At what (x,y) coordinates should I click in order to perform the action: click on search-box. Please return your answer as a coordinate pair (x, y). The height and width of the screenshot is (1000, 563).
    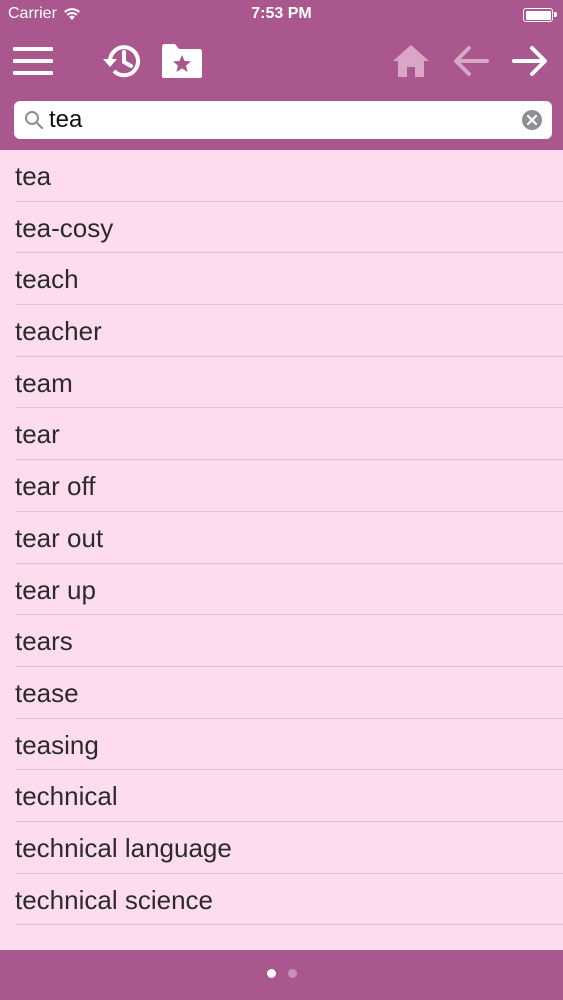
    Looking at the image, I should click on (283, 120).